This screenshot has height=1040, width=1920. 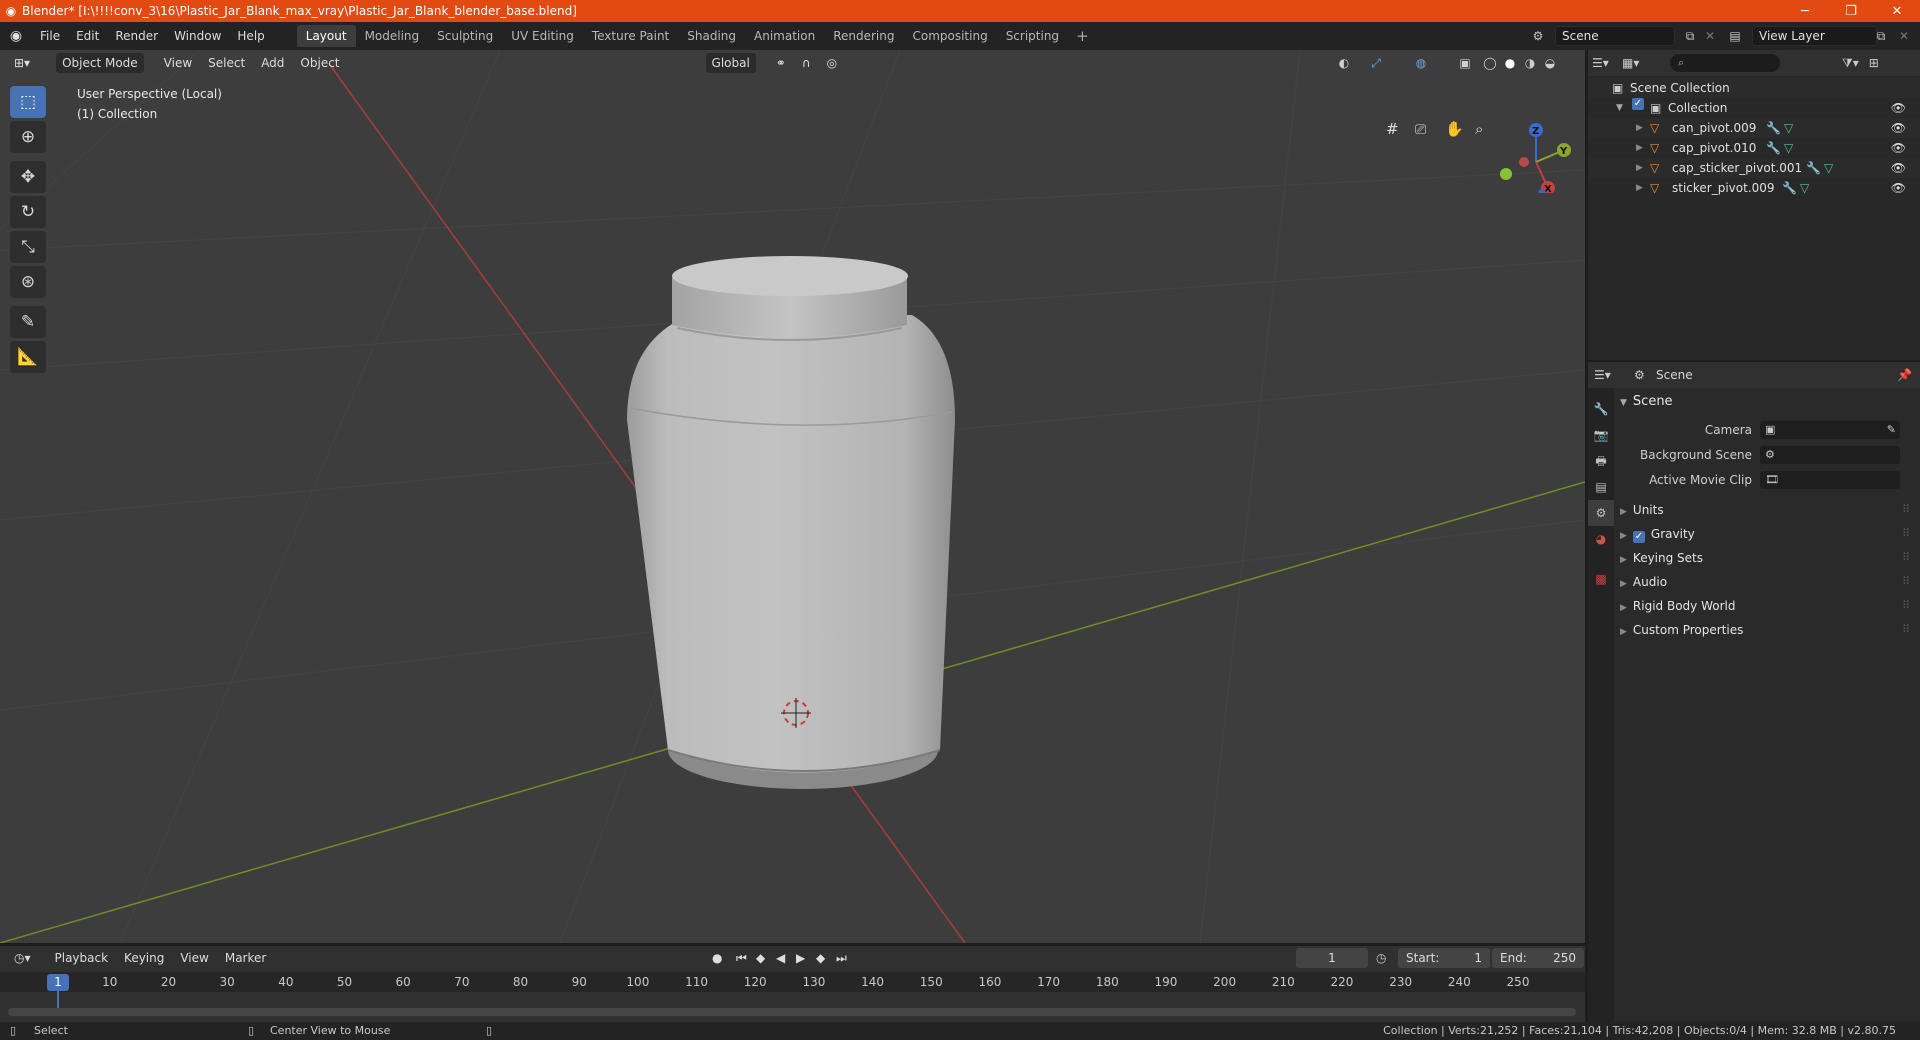 I want to click on collection-checkbox: ✓, so click(x=1638, y=104).